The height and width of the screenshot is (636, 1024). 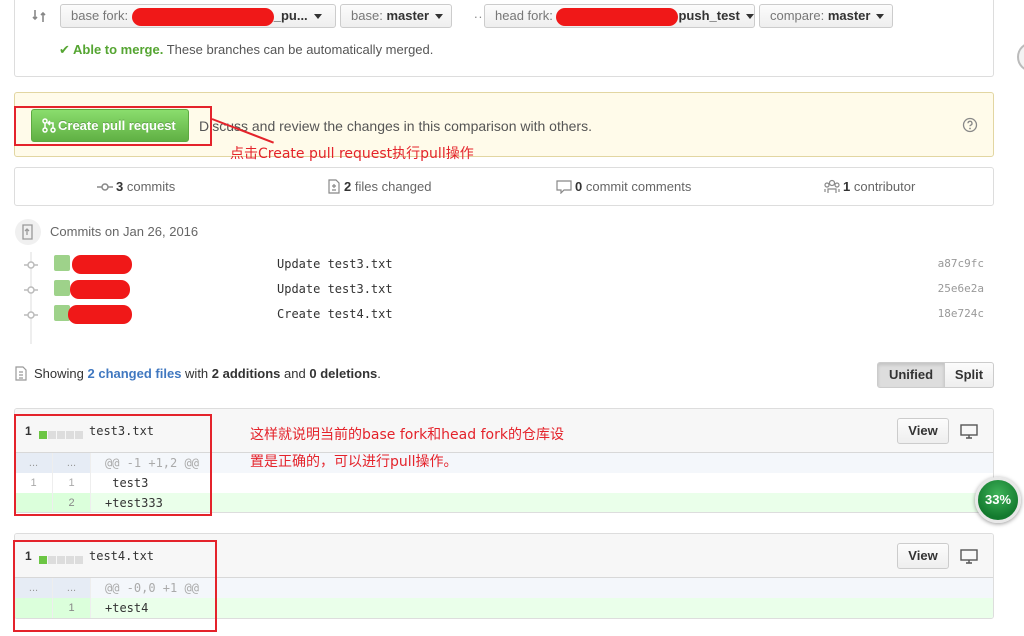 I want to click on question-icon, so click(x=970, y=125).